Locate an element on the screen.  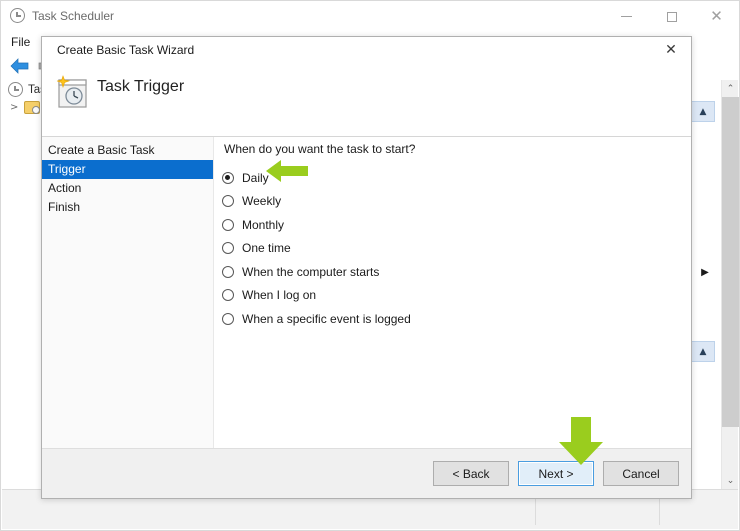
maximize-icon is located at coordinates (671, 16).